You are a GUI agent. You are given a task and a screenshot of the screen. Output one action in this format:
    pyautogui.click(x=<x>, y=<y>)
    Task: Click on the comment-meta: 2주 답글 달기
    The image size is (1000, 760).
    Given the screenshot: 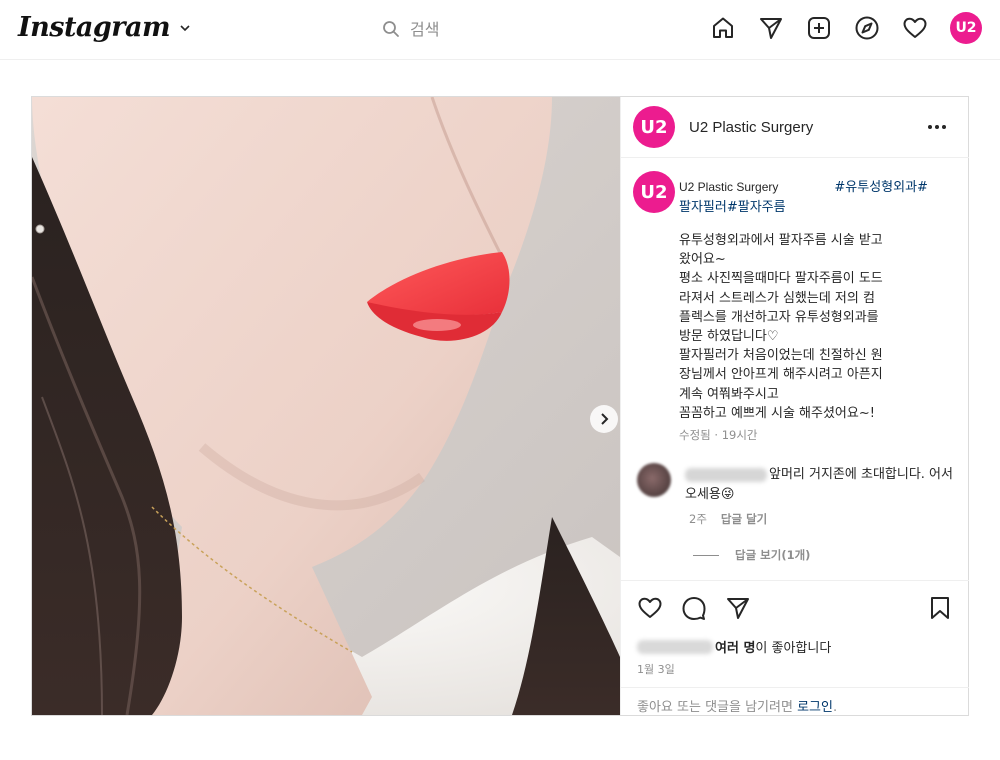 What is the action you would take?
    pyautogui.click(x=728, y=519)
    